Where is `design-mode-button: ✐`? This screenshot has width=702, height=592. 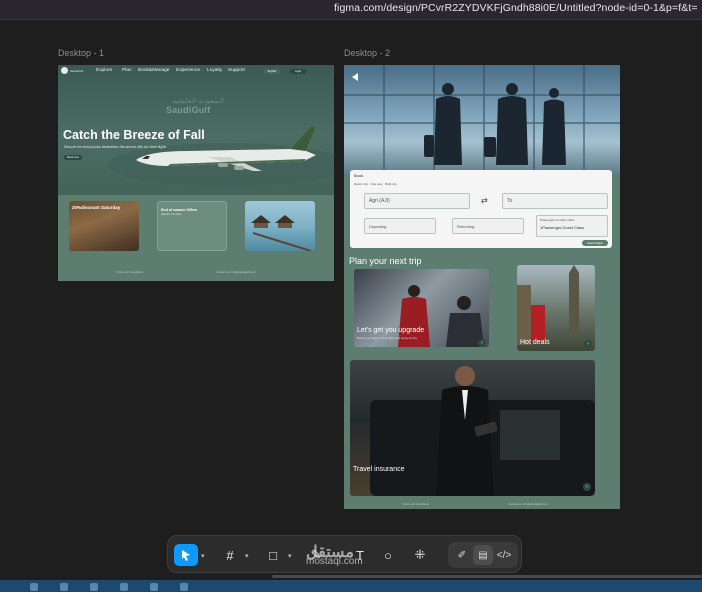
design-mode-button: ✐ is located at coordinates (462, 555).